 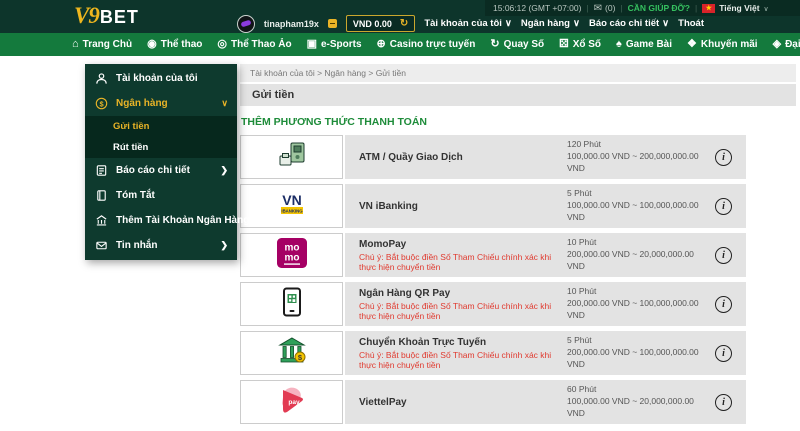 I want to click on payment-method-time: 10 Phút, so click(x=582, y=291).